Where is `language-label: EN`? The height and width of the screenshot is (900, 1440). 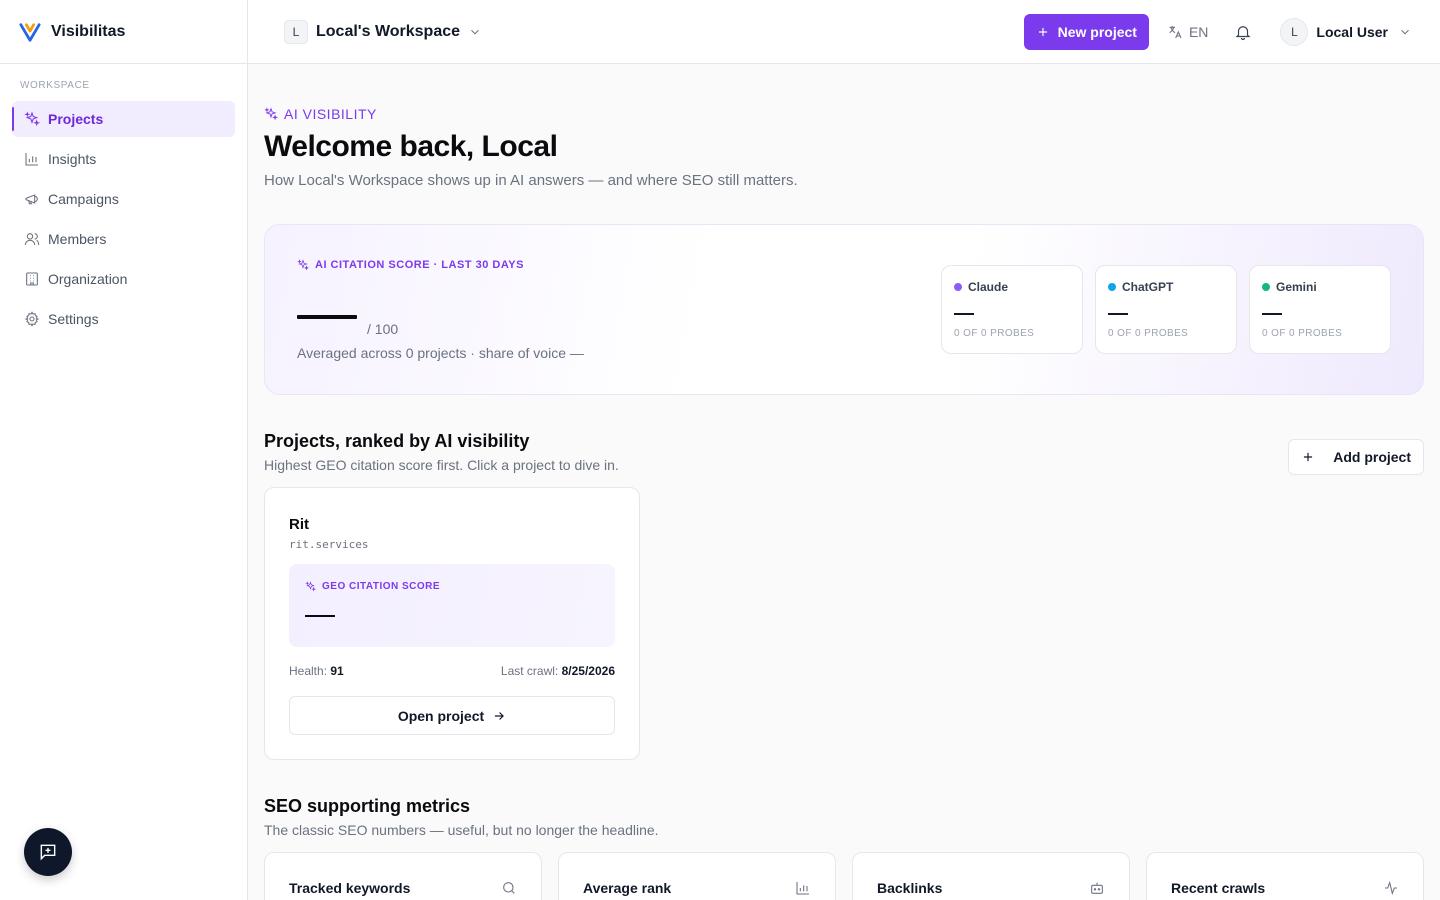
language-label: EN is located at coordinates (1198, 31).